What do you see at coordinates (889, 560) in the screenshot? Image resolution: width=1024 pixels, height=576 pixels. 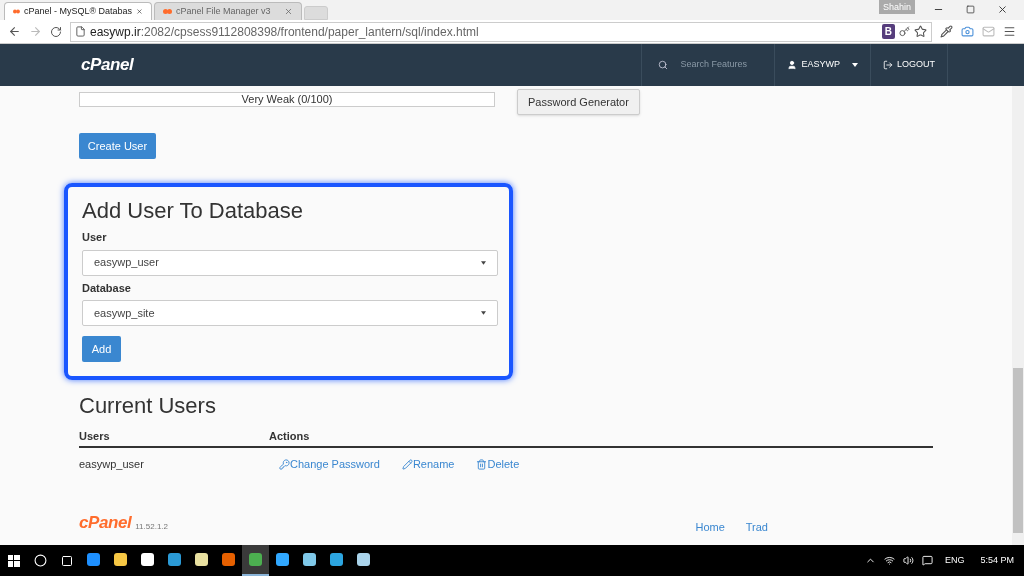 I see `wifi-icon` at bounding box center [889, 560].